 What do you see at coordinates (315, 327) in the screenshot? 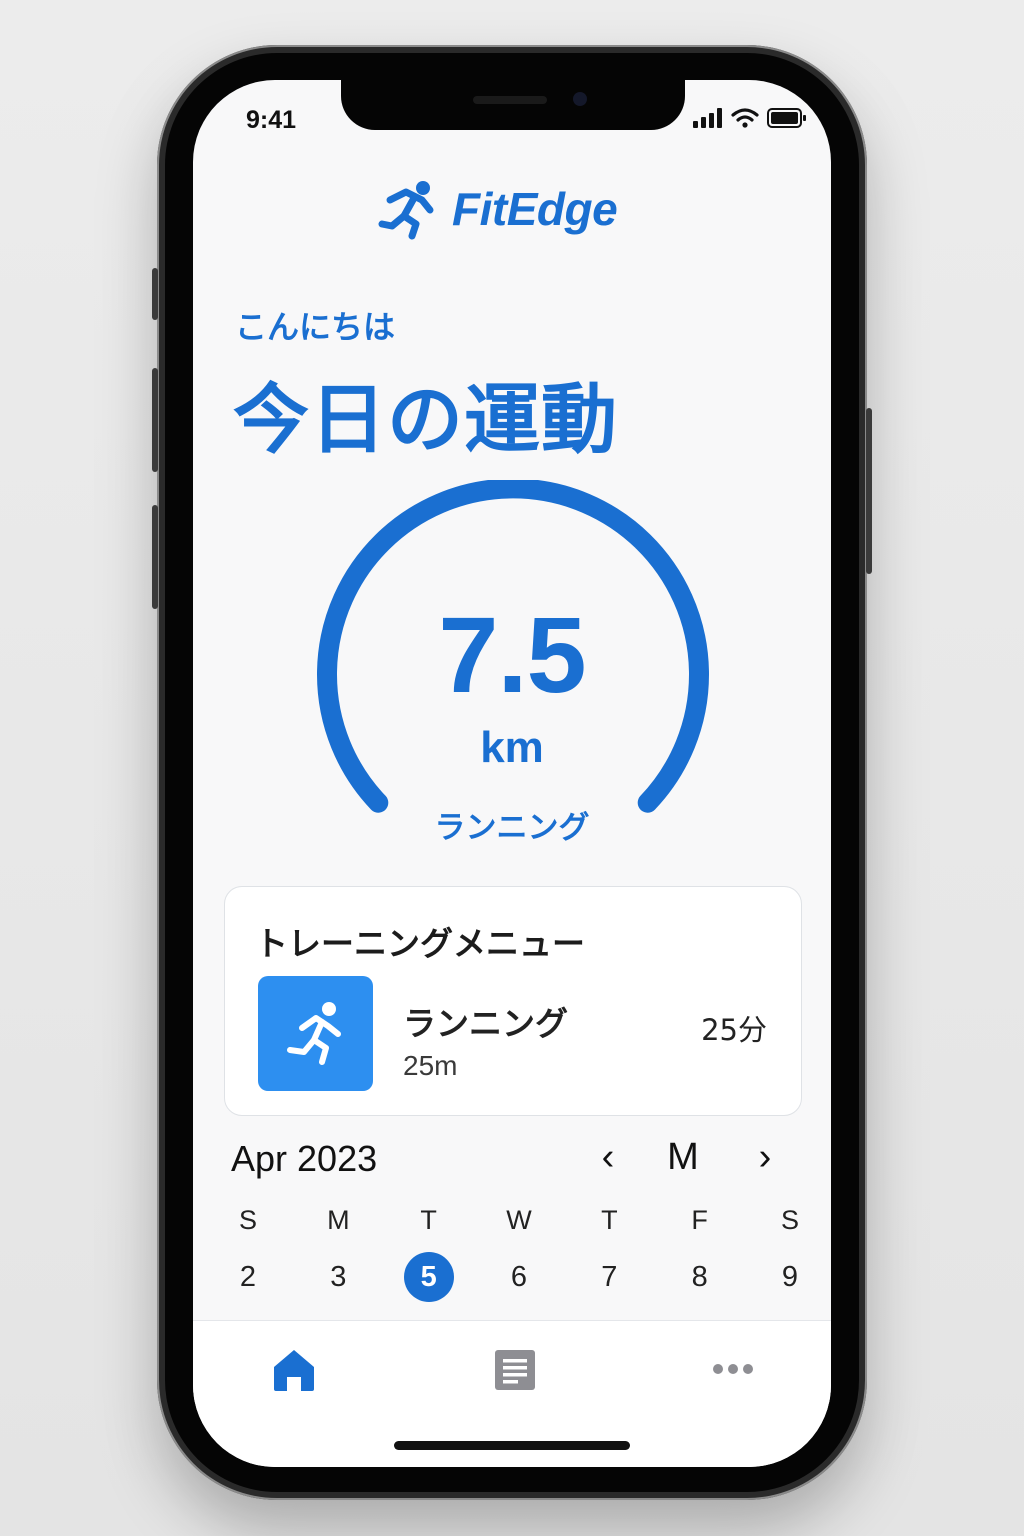
I see `greeting-text: こんにちは` at bounding box center [315, 327].